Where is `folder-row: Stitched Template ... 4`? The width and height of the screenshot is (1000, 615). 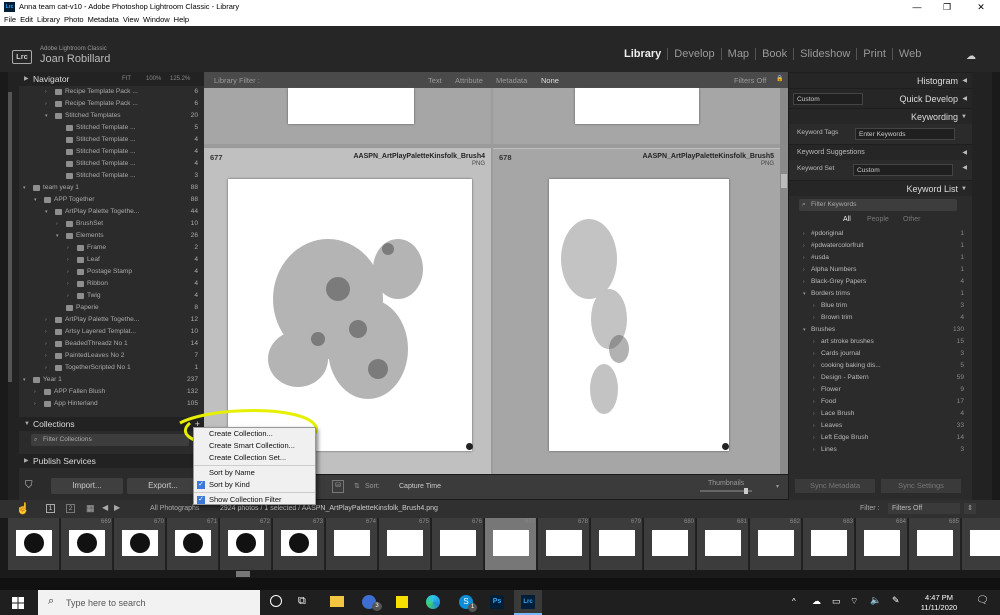
folder-row: Stitched Template ... 4 is located at coordinates (111, 164).